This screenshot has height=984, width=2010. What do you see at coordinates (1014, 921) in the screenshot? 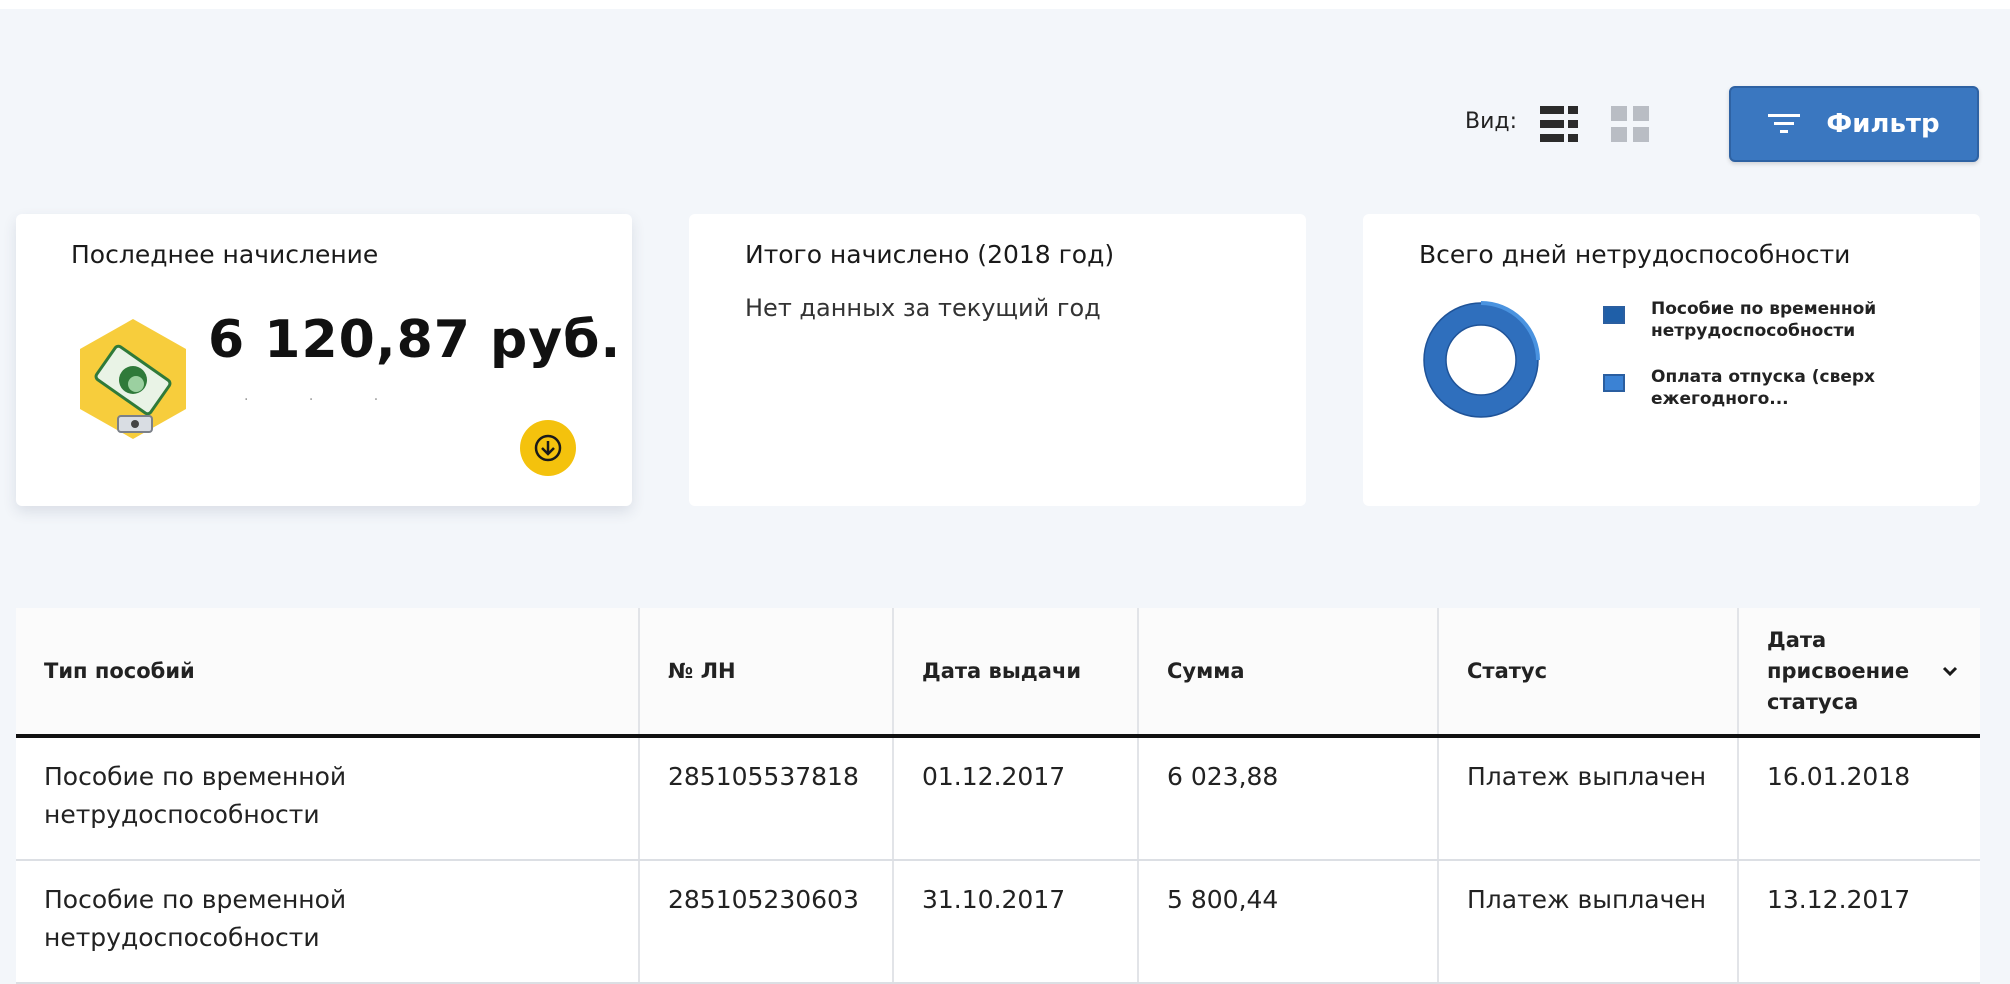
I see `cell-issue-date: 31.10.2017` at bounding box center [1014, 921].